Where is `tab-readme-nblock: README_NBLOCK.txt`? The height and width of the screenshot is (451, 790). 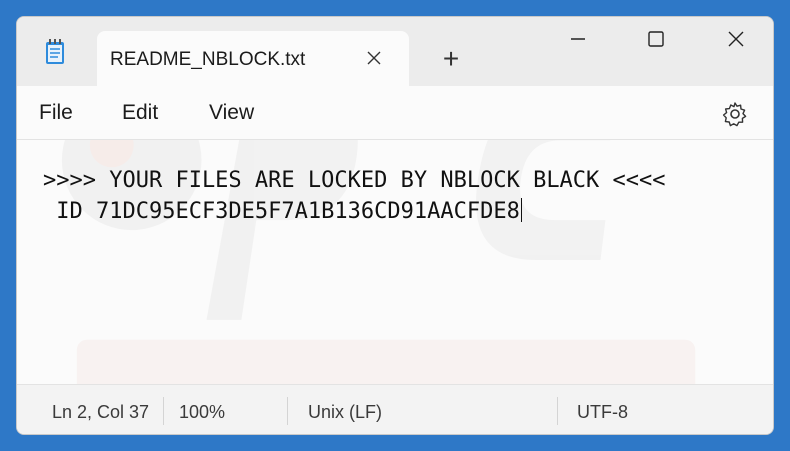 tab-readme-nblock: README_NBLOCK.txt is located at coordinates (253, 59).